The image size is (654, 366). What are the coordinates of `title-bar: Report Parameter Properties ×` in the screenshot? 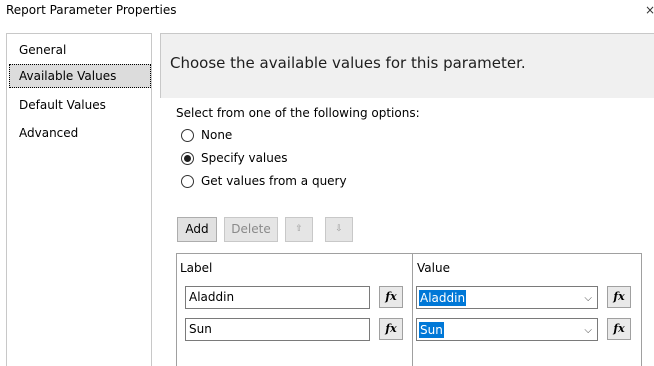 It's located at (327, 13).